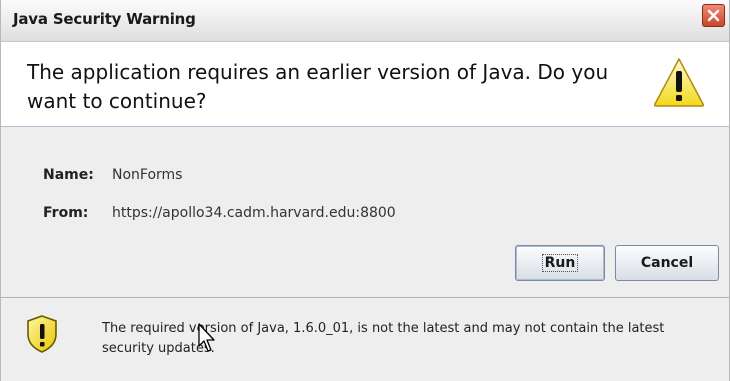 This screenshot has width=730, height=381. I want to click on from-label: From:, so click(66, 213).